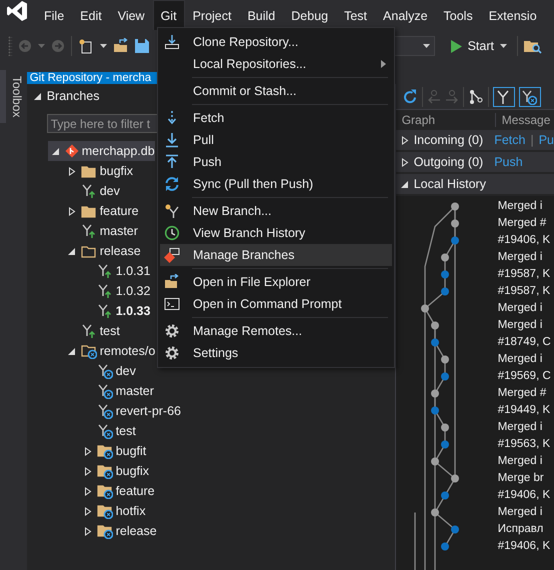 This screenshot has width=554, height=570. Describe the element at coordinates (524, 342) in the screenshot. I see `commit-message: #18749, C` at that location.